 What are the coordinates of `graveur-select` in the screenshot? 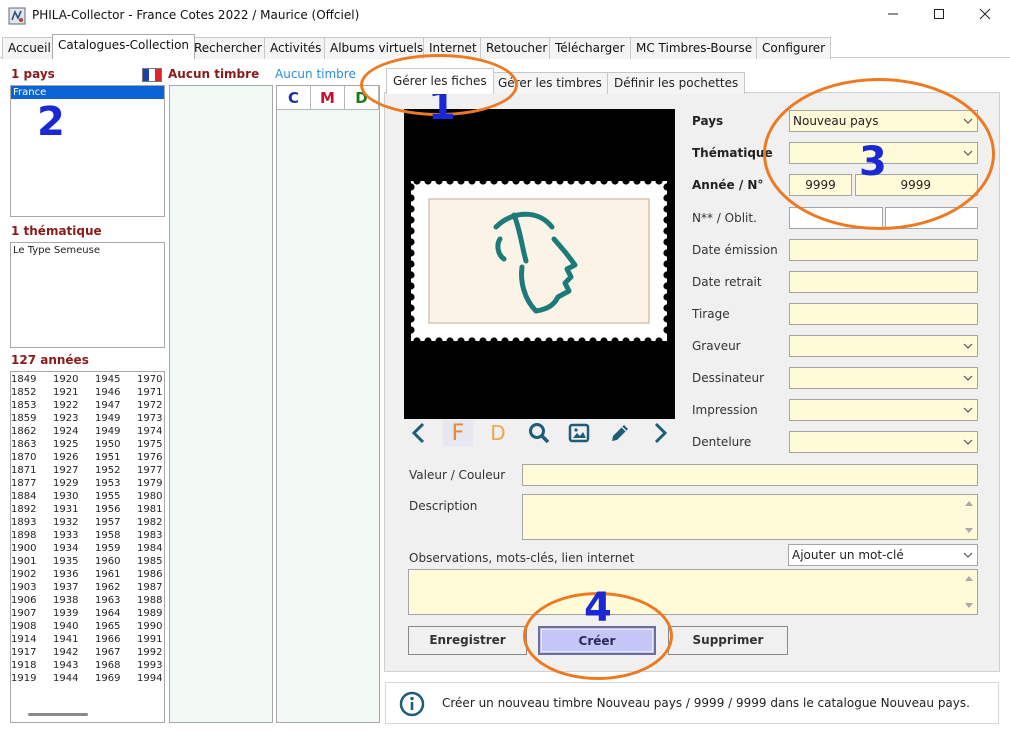 It's located at (883, 346).